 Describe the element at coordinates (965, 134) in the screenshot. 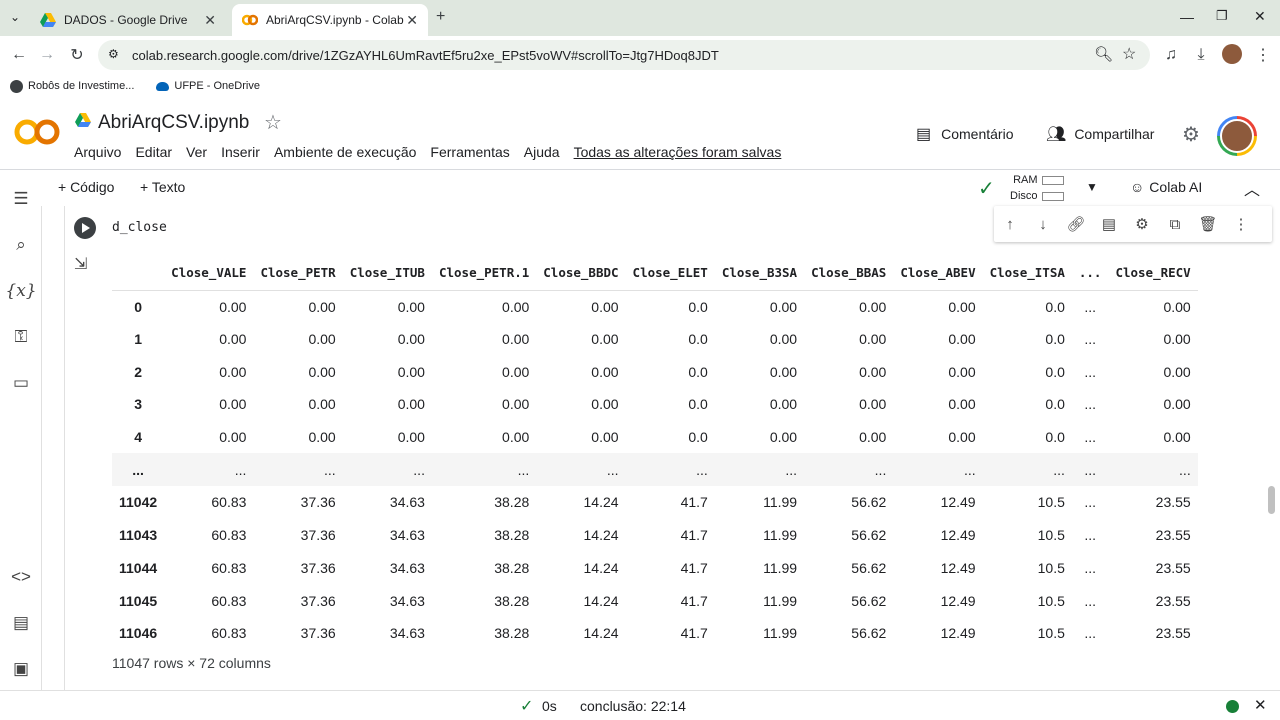

I see `comment-button: ▤ Comentário` at that location.